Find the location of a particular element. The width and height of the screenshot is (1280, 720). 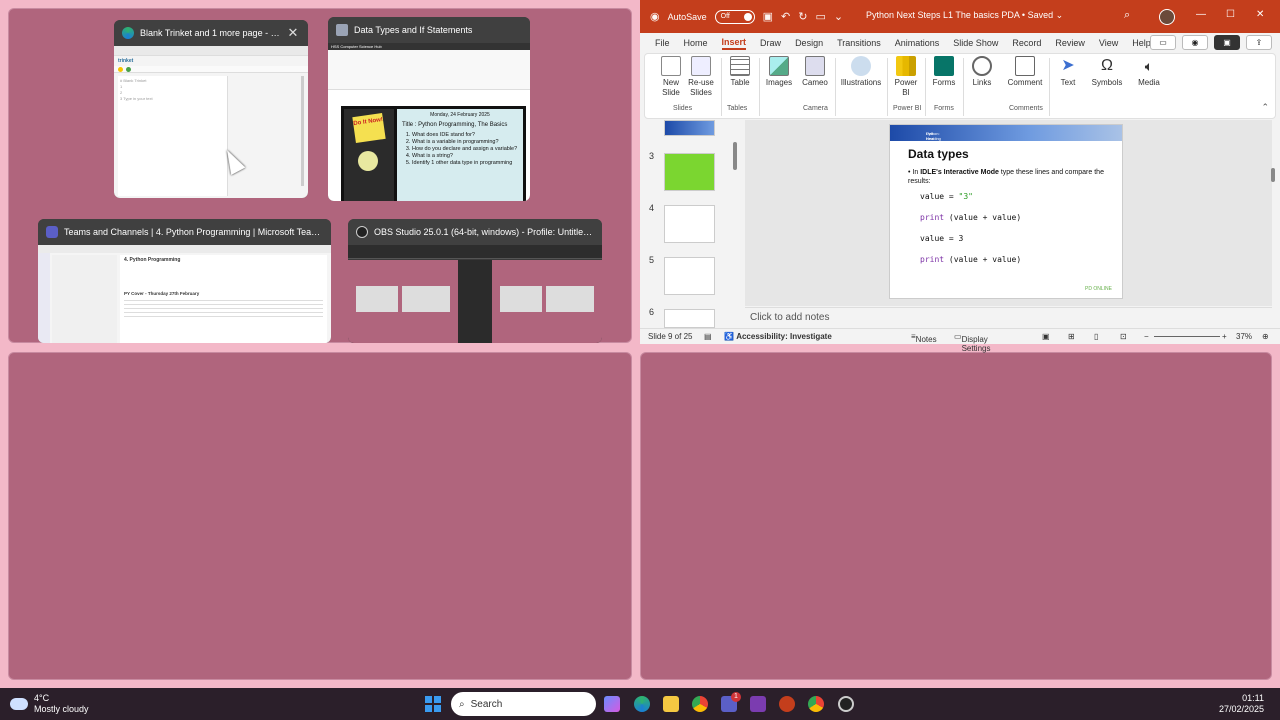

start-button is located at coordinates (433, 704).